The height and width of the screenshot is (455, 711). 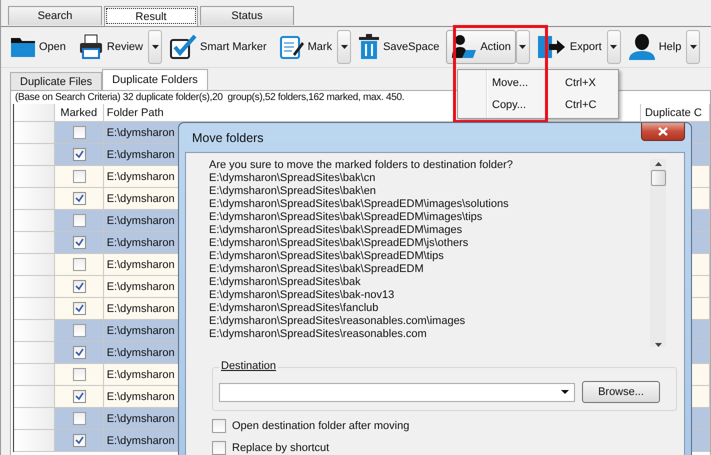 What do you see at coordinates (56, 81) in the screenshot?
I see `tab: Duplicate Files` at bounding box center [56, 81].